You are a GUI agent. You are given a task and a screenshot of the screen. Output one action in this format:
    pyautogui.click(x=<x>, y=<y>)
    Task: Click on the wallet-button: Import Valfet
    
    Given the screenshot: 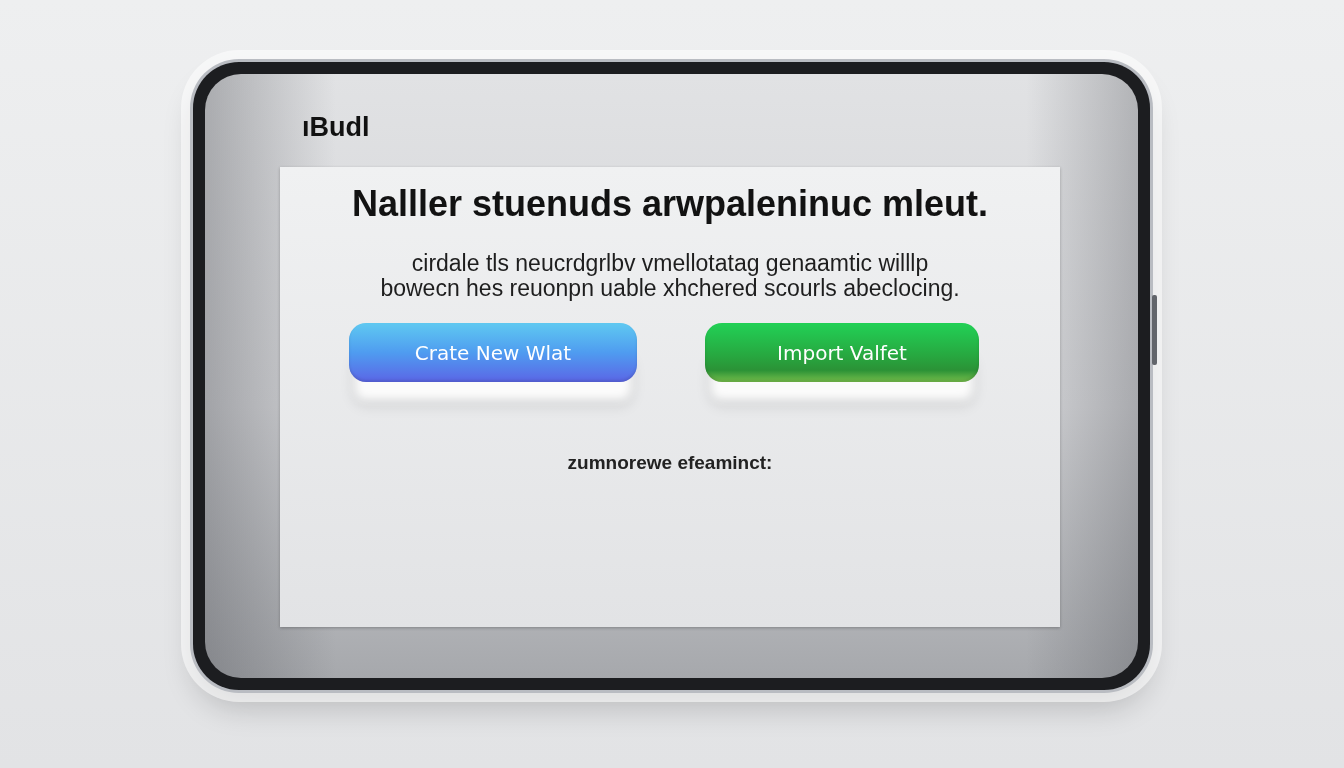 What is the action you would take?
    pyautogui.click(x=842, y=352)
    